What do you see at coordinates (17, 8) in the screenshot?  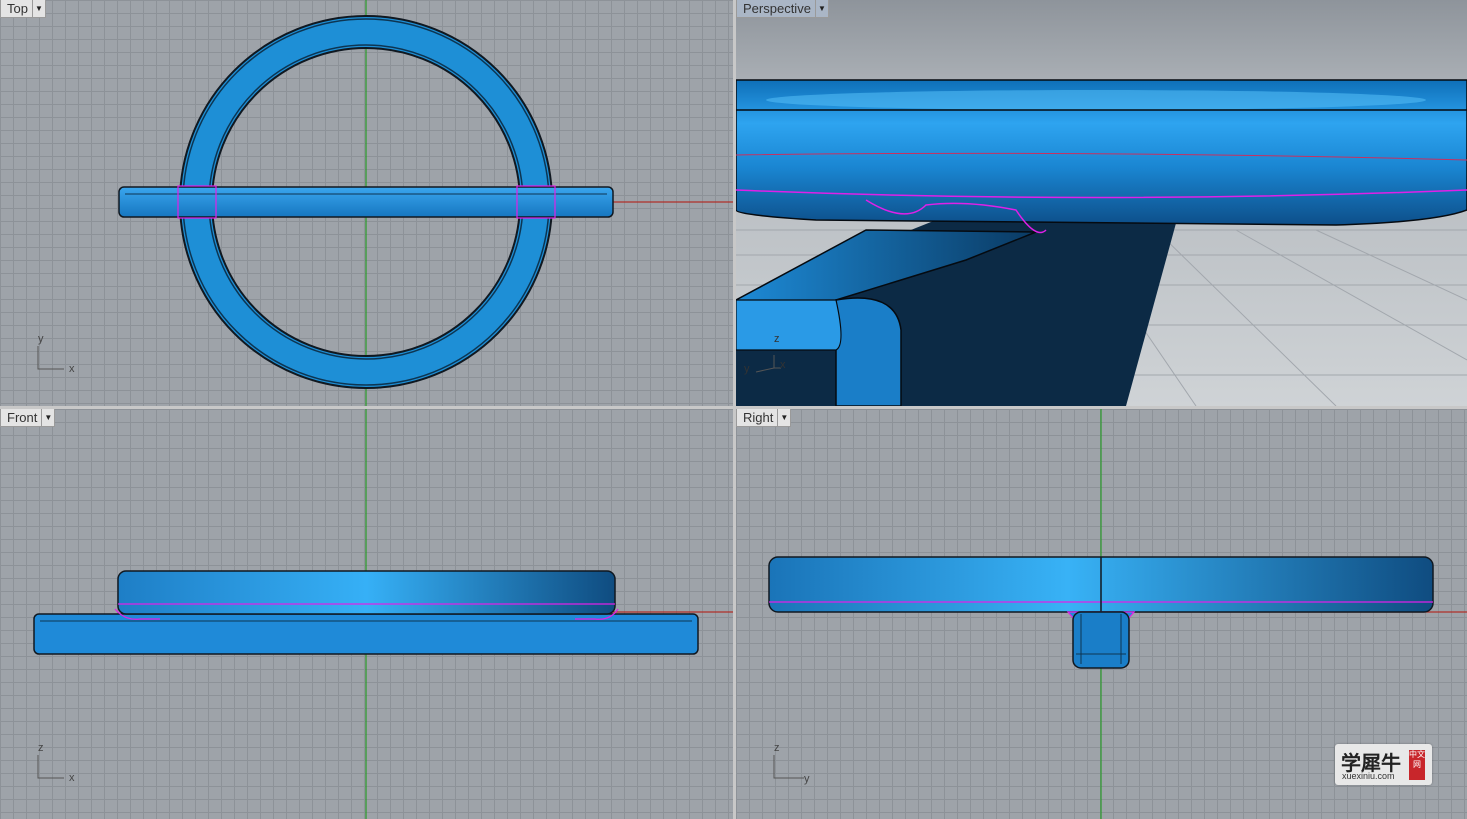 I see `viewport-title: Top` at bounding box center [17, 8].